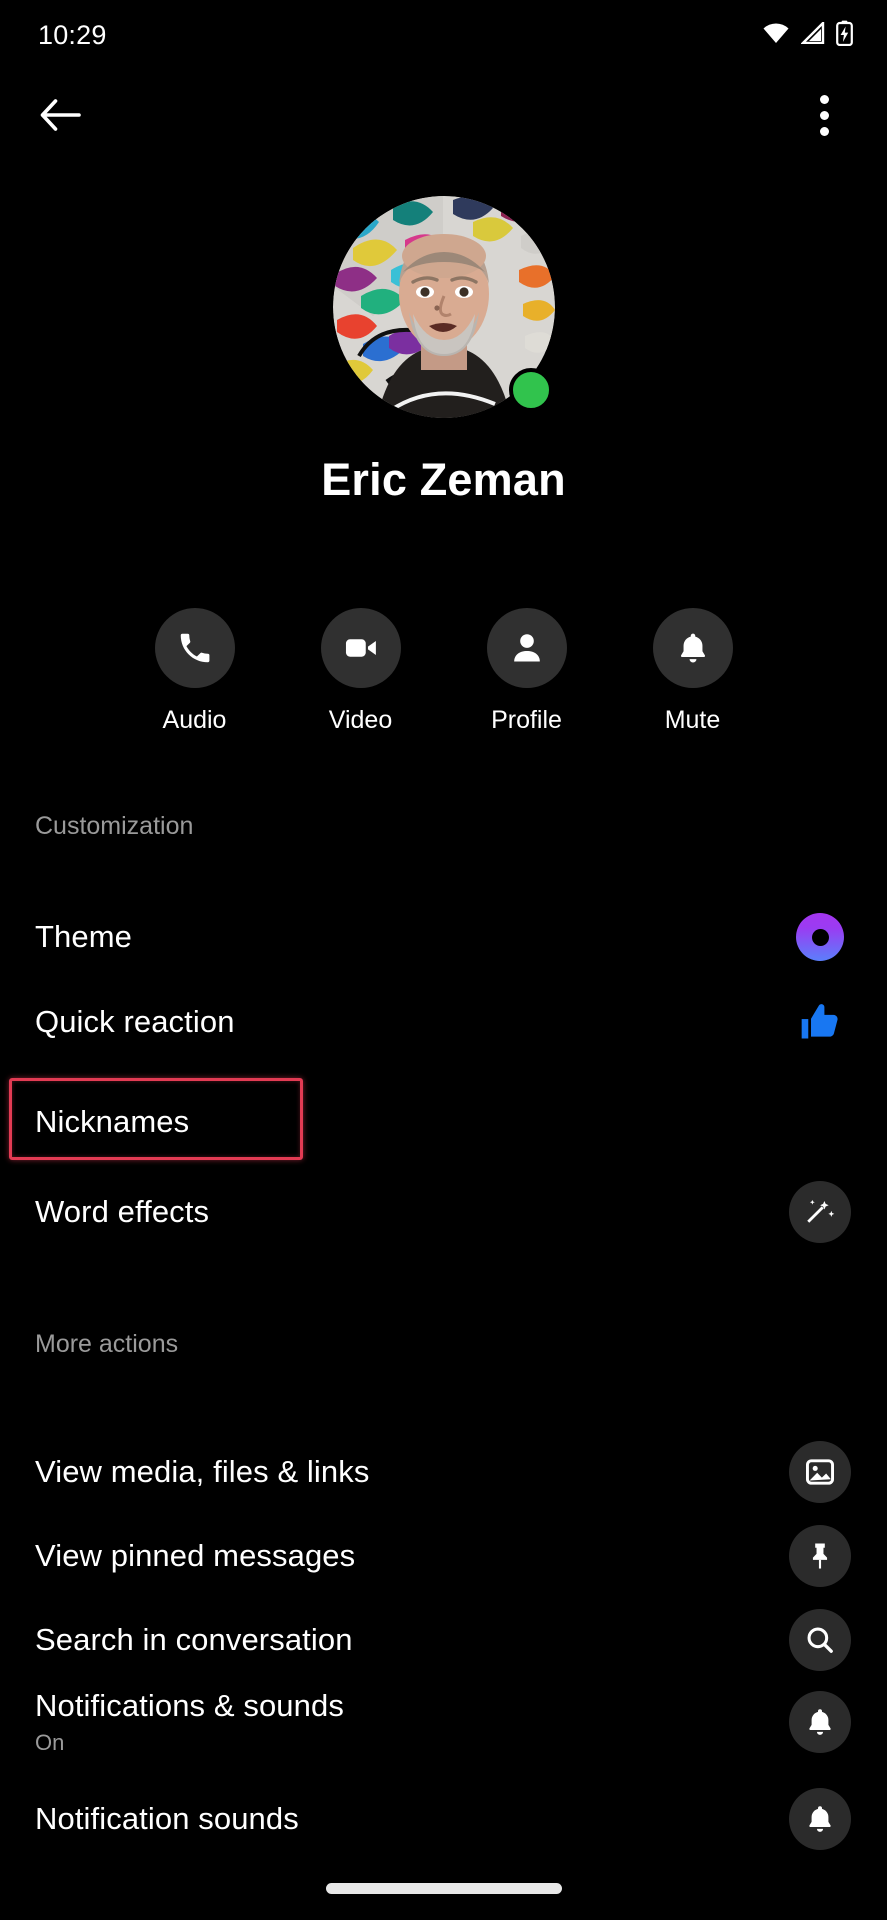 The width and height of the screenshot is (887, 1920). What do you see at coordinates (443, 307) in the screenshot?
I see `avatar` at bounding box center [443, 307].